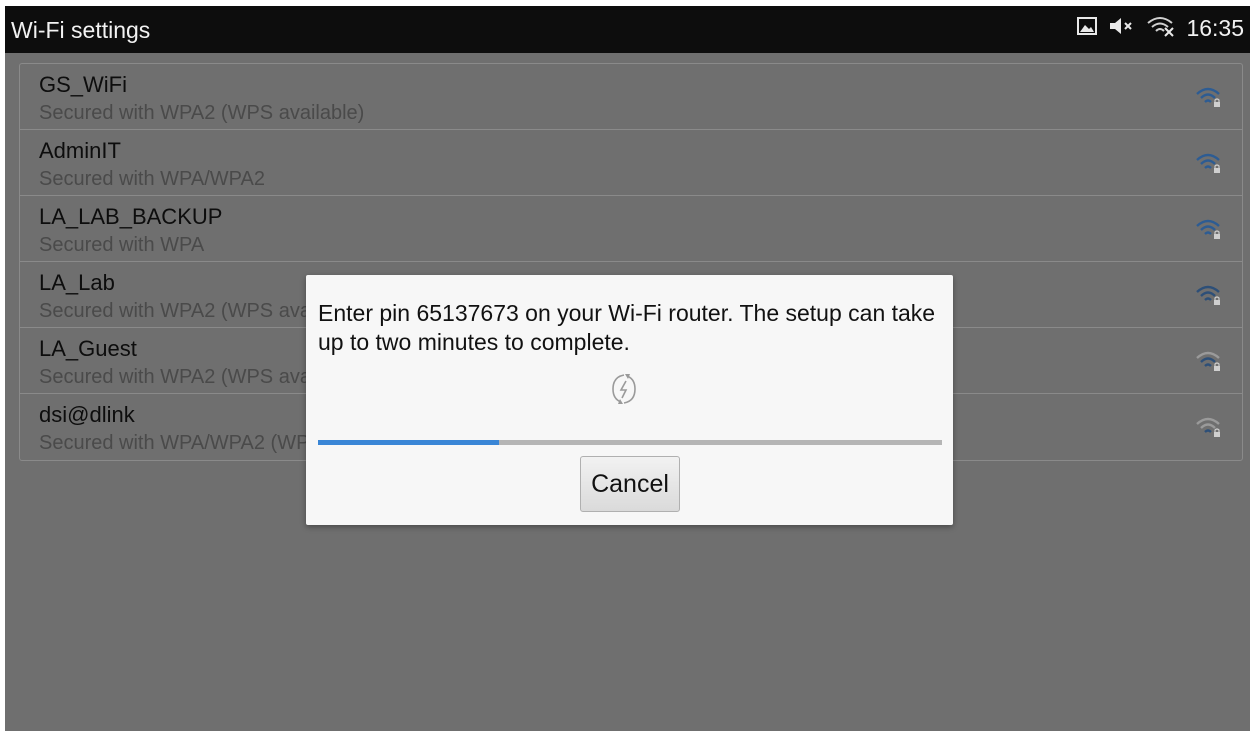 The width and height of the screenshot is (1252, 731). I want to click on network-item: LA_LAB_BACKUP Secured with WPA, so click(631, 229).